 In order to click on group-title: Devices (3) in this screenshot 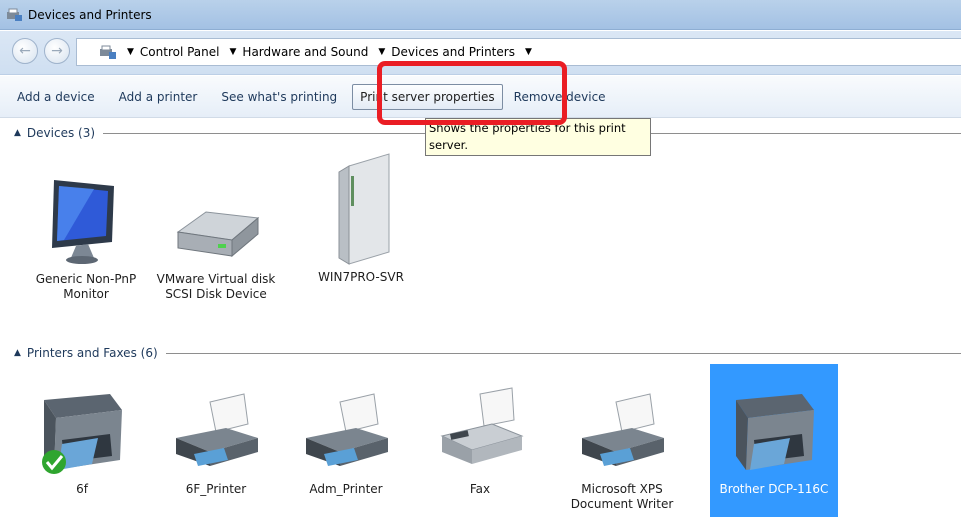, I will do `click(61, 133)`.